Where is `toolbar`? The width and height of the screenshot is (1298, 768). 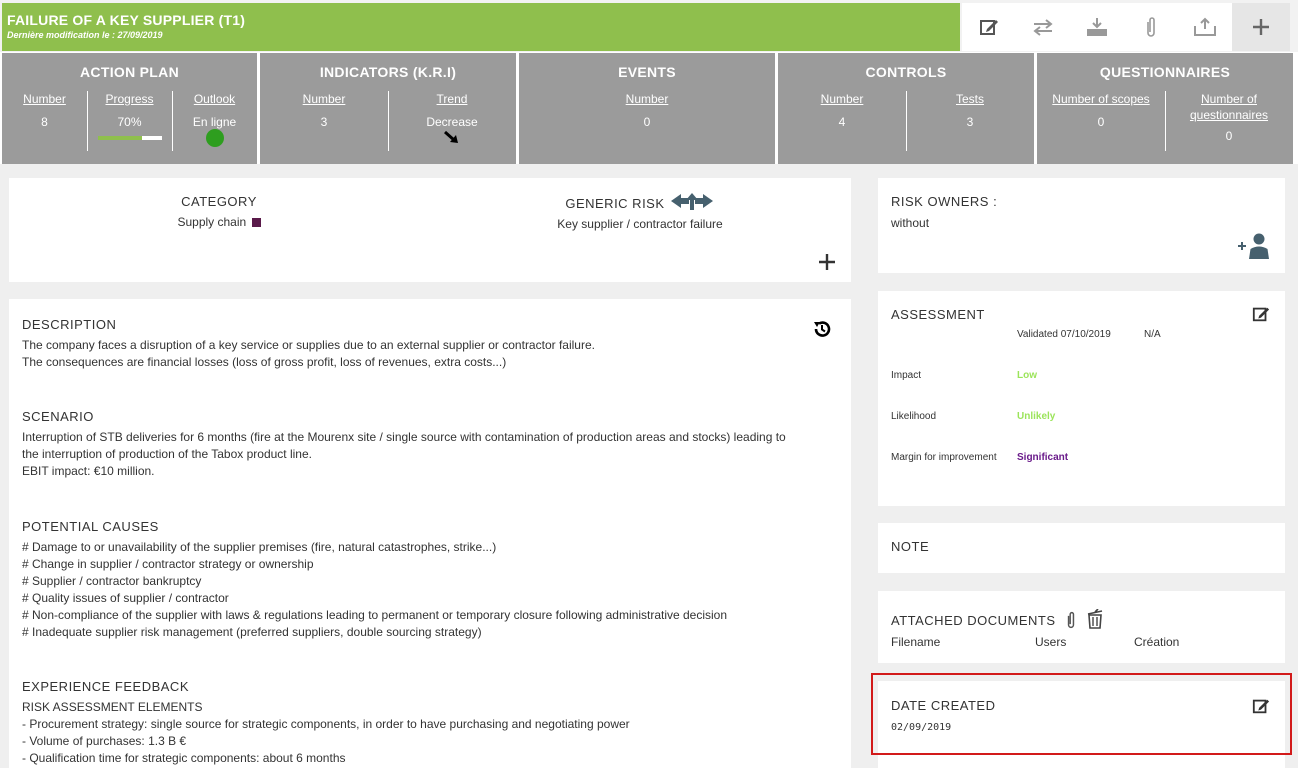 toolbar is located at coordinates (1126, 27).